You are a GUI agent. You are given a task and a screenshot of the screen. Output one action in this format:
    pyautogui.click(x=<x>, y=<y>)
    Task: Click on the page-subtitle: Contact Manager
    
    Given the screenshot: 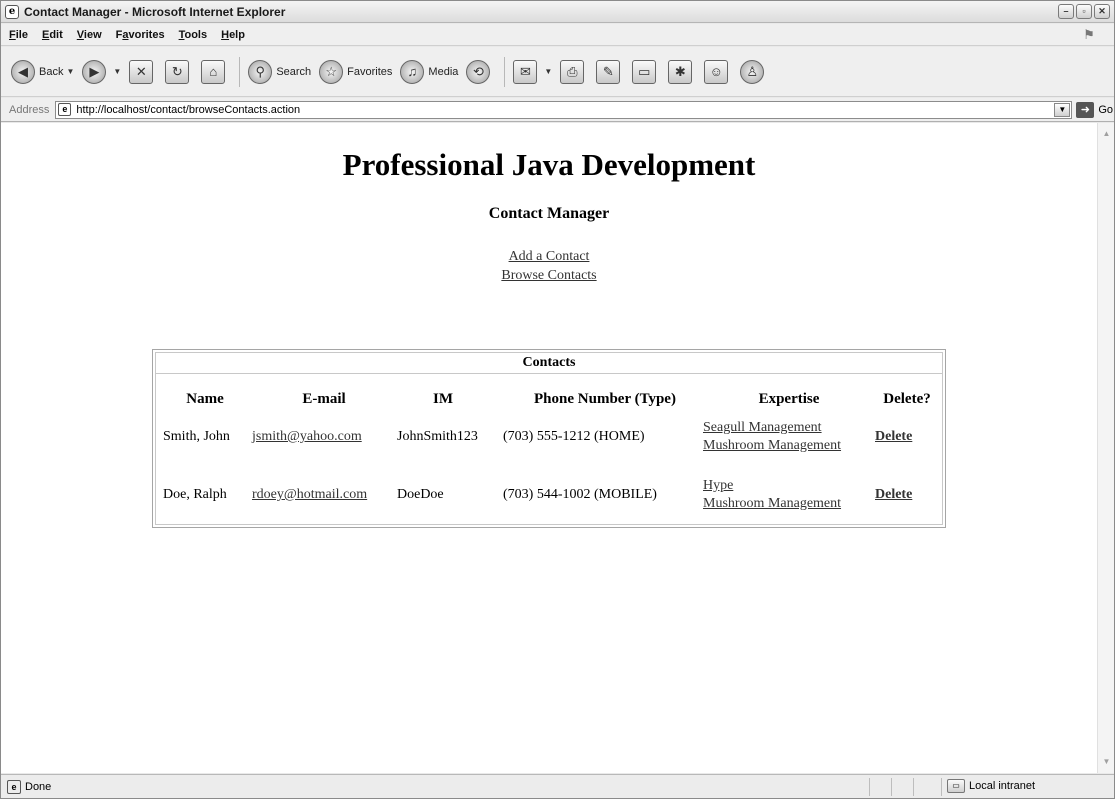 What is the action you would take?
    pyautogui.click(x=549, y=213)
    